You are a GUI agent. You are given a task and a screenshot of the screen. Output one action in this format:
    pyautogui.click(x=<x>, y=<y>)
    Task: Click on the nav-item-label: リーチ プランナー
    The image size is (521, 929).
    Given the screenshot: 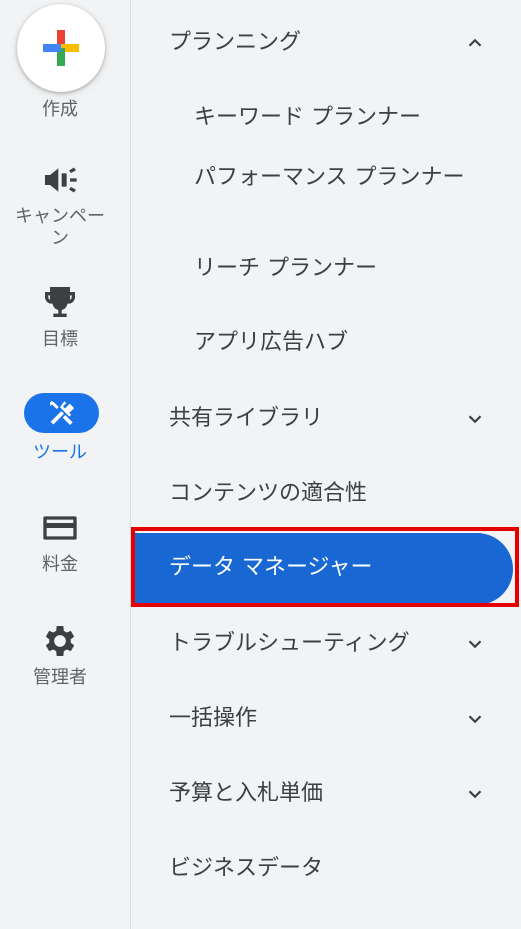 What is the action you would take?
    pyautogui.click(x=285, y=268)
    